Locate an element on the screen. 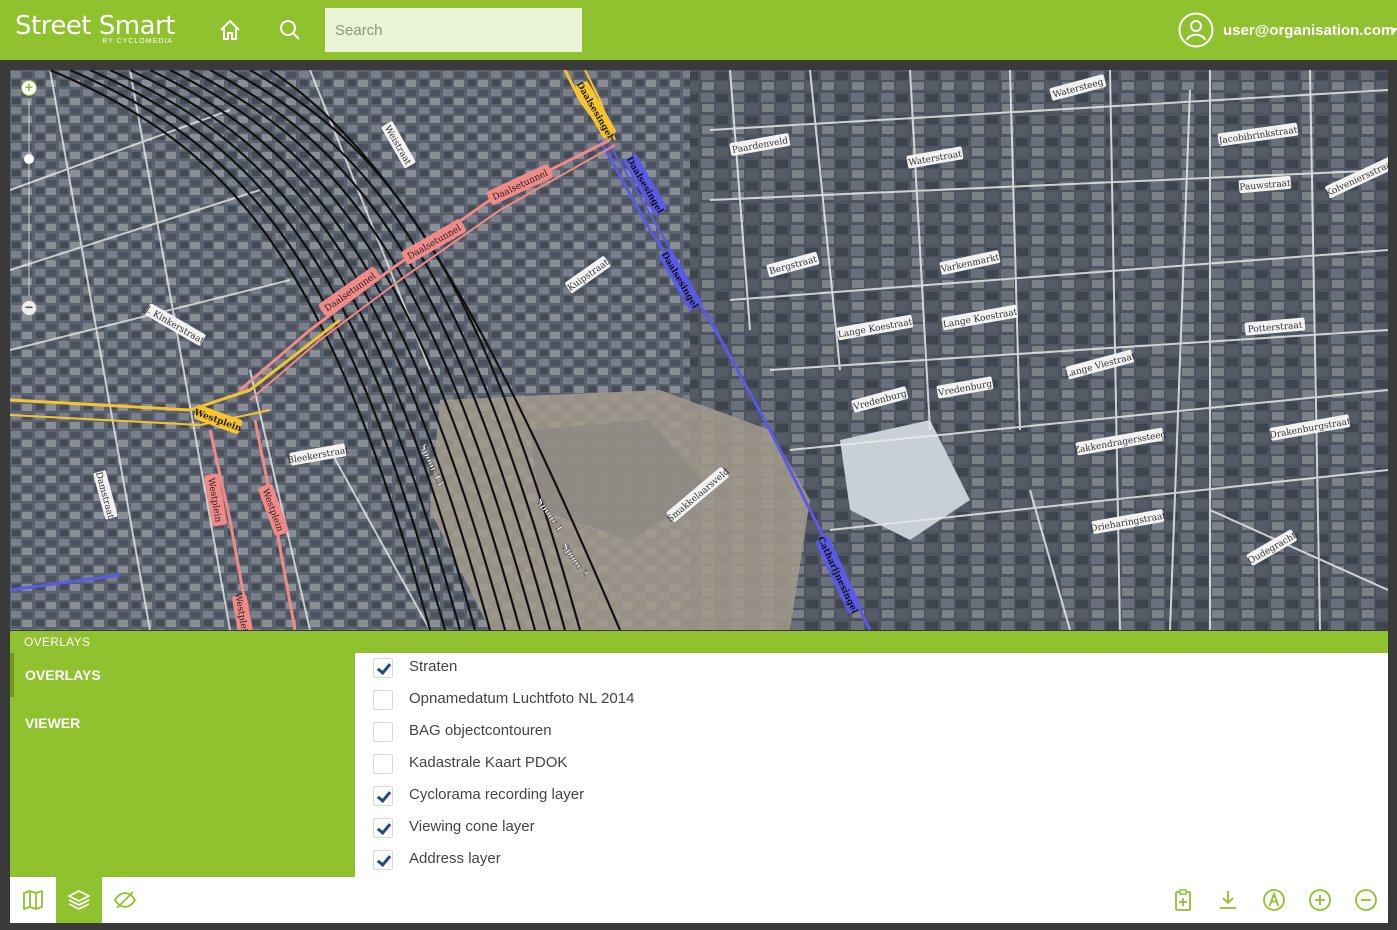 The height and width of the screenshot is (930, 1397). search-icon is located at coordinates (290, 30).